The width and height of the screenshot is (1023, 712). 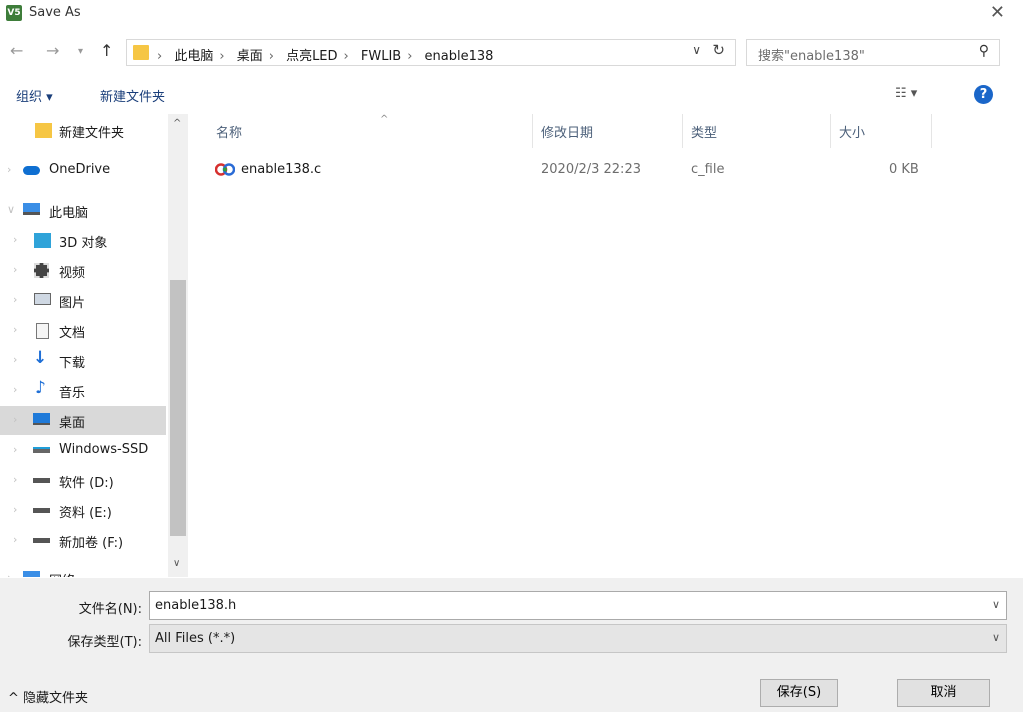 I want to click on sidebar-item-label: 新加卷 (F:), so click(x=91, y=543).